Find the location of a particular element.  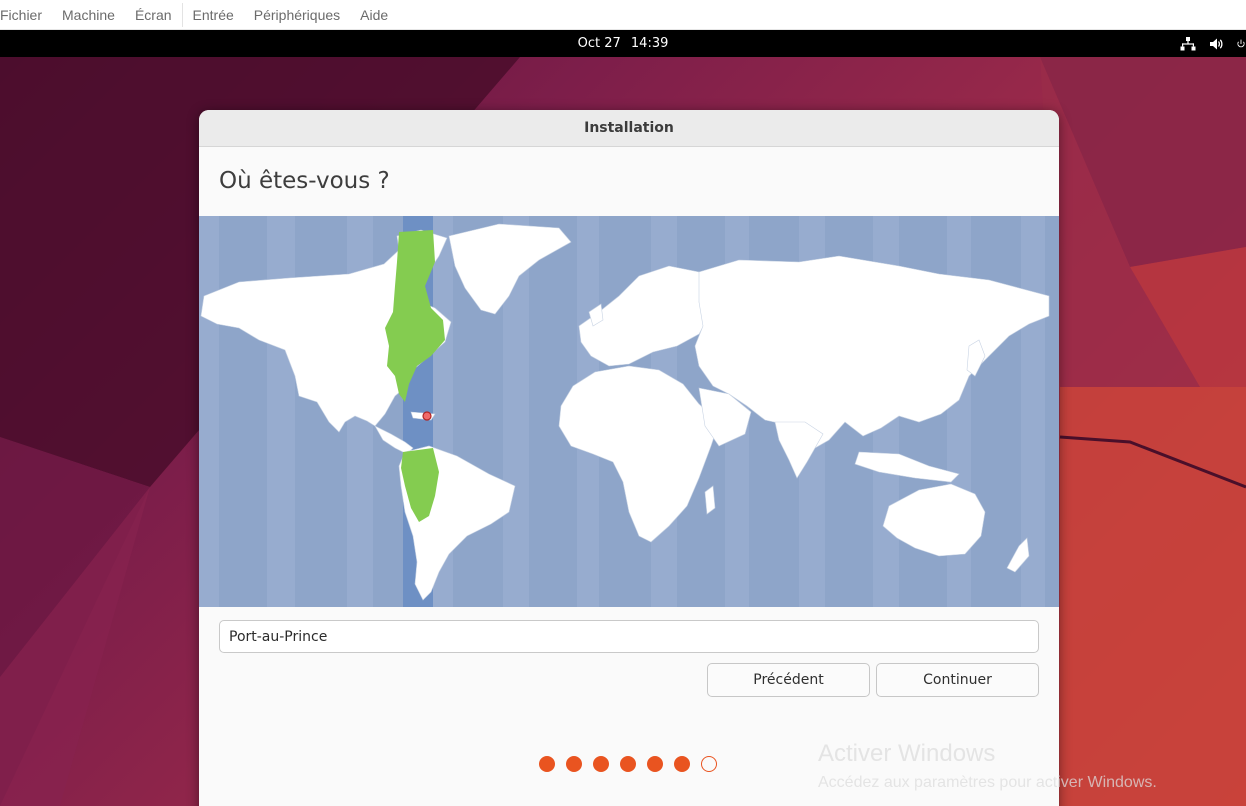

menu-aide: Aide is located at coordinates (374, 15).